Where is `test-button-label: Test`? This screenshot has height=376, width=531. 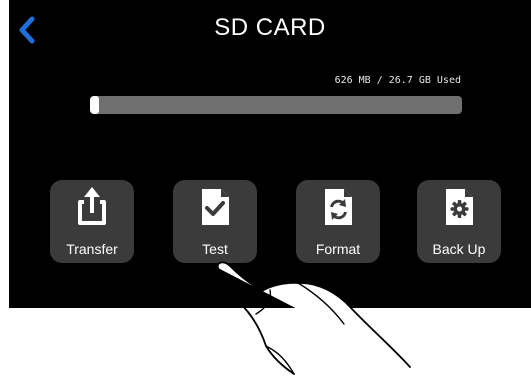 test-button-label: Test is located at coordinates (215, 249).